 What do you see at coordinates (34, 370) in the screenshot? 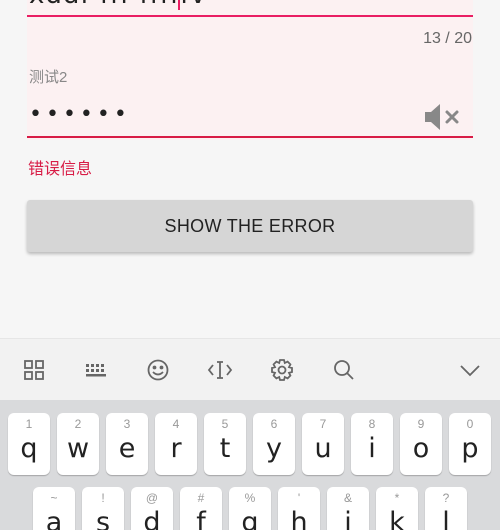
I see `apps-grid-icon` at bounding box center [34, 370].